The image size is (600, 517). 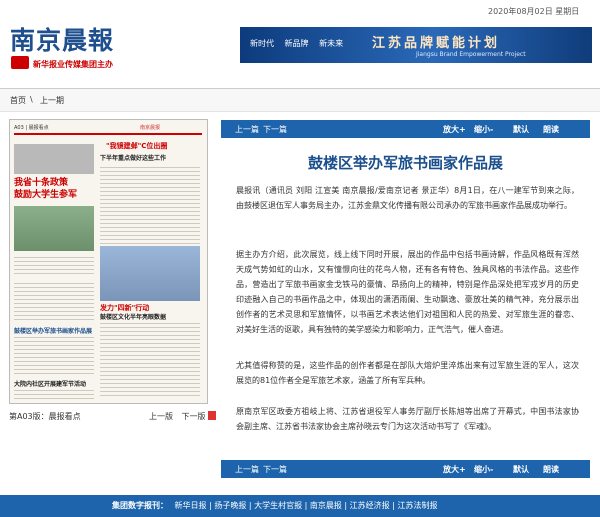 What do you see at coordinates (31, 128) in the screenshot?
I see `thumb-header-left: A03 | 晨报看点` at bounding box center [31, 128].